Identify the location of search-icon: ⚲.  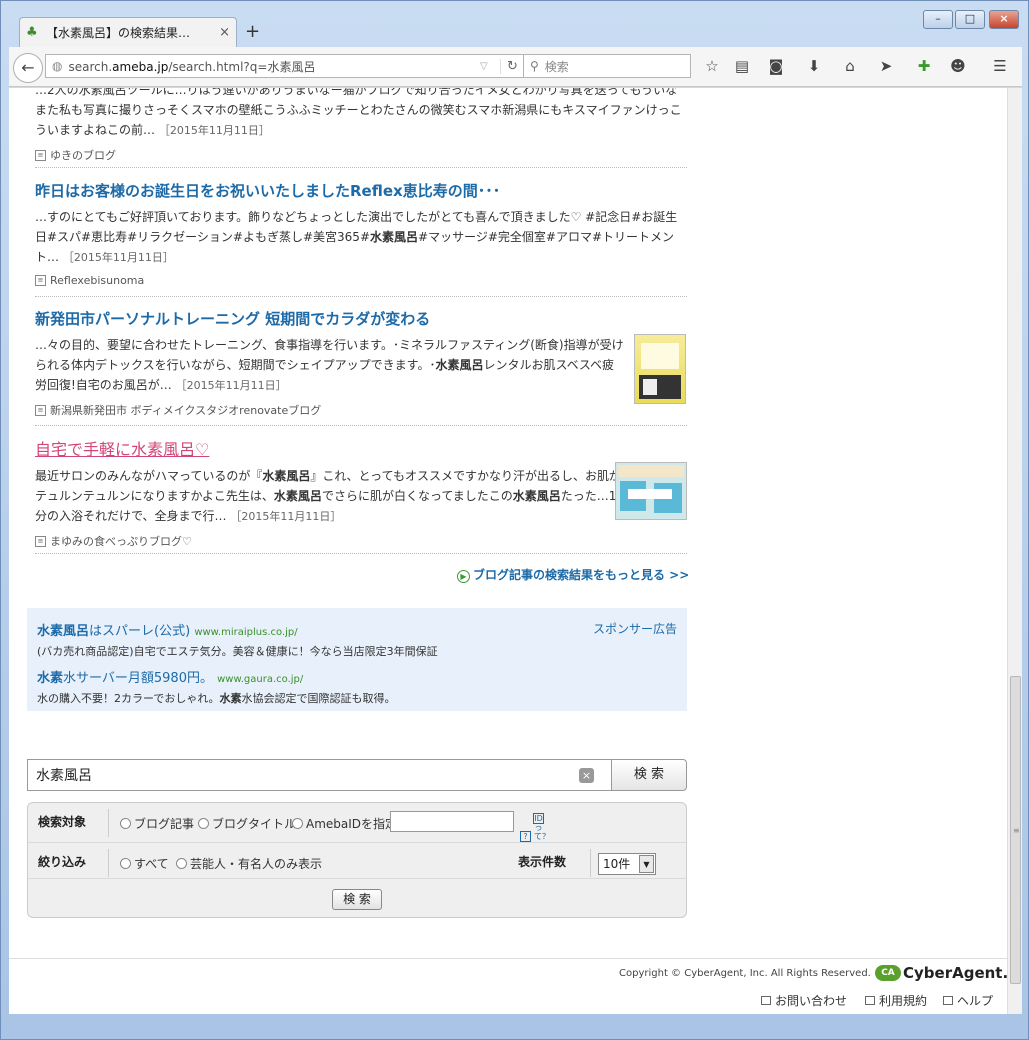
(534, 66).